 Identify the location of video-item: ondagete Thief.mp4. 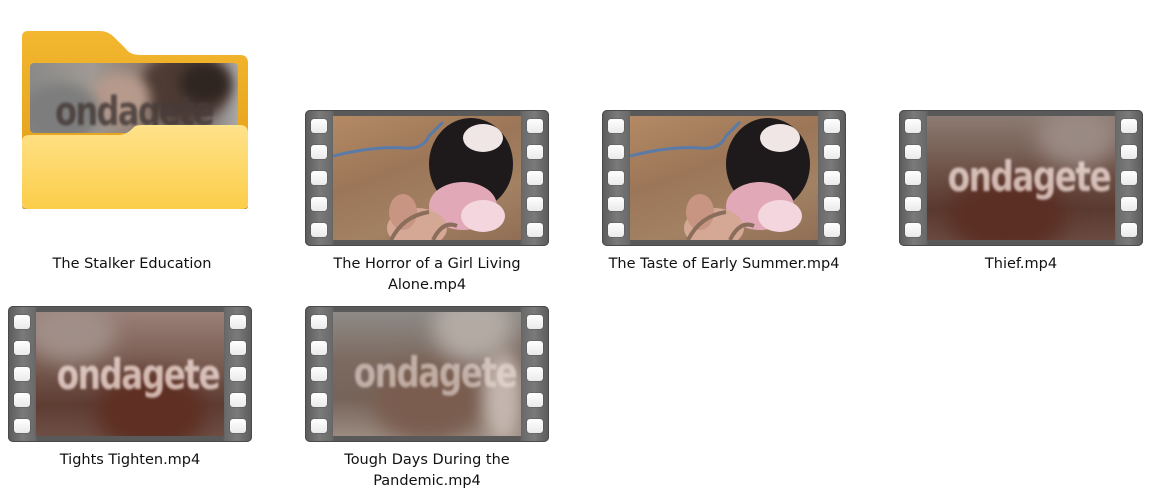
(1021, 145).